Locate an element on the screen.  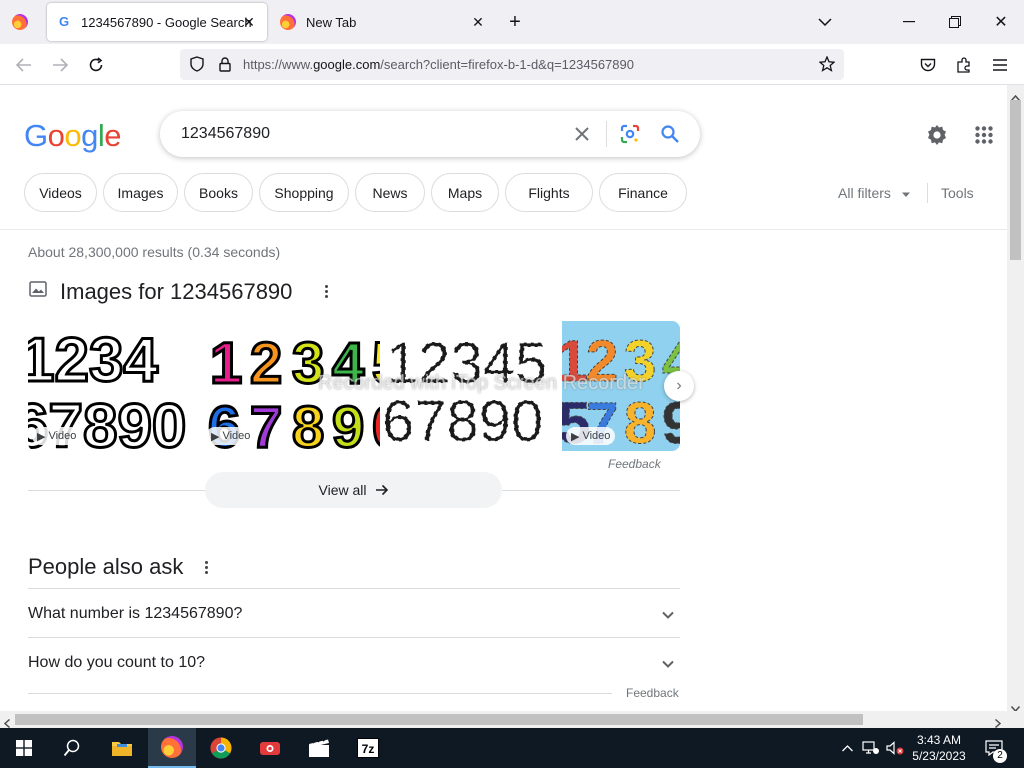
volume-muted-icon is located at coordinates (895, 748).